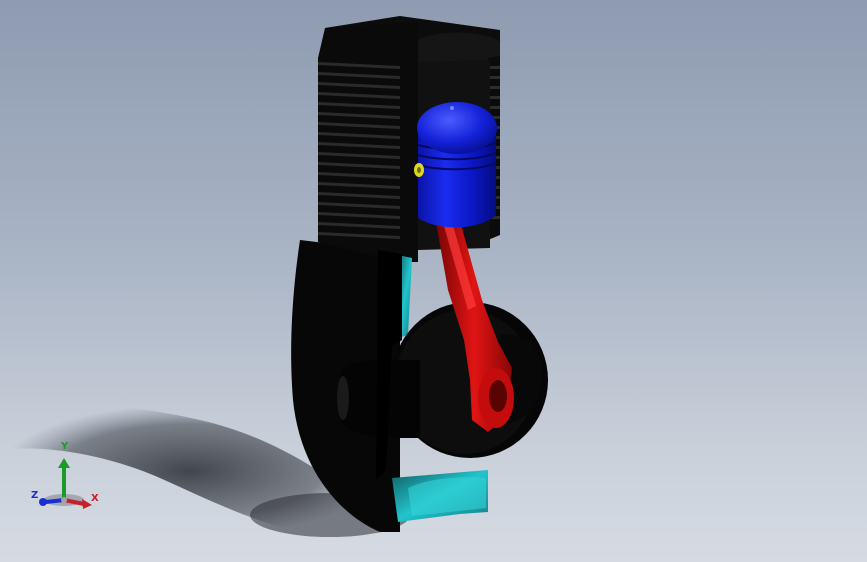 Image resolution: width=867 pixels, height=562 pixels. Describe the element at coordinates (419, 170) in the screenshot. I see `wrist-pin-core` at that location.